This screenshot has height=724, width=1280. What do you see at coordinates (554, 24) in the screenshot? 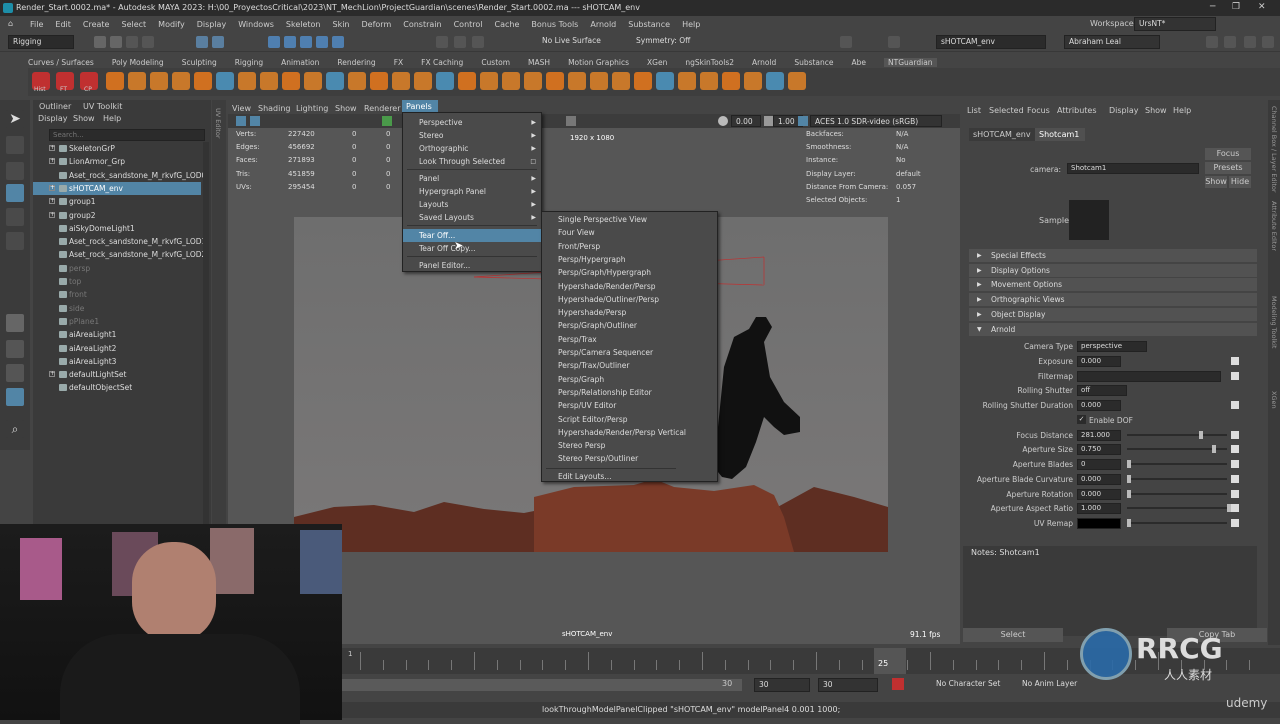
I see `menu-bonus-tools: Bonus Tools` at bounding box center [554, 24].